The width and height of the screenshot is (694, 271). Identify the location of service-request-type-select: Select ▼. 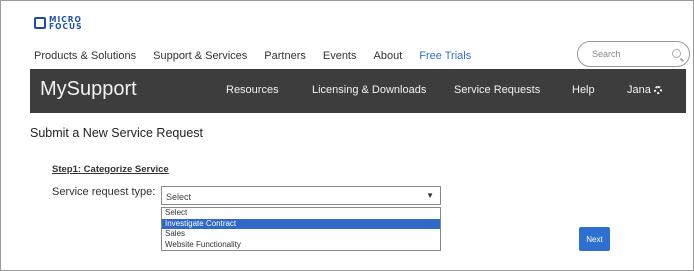
(301, 195).